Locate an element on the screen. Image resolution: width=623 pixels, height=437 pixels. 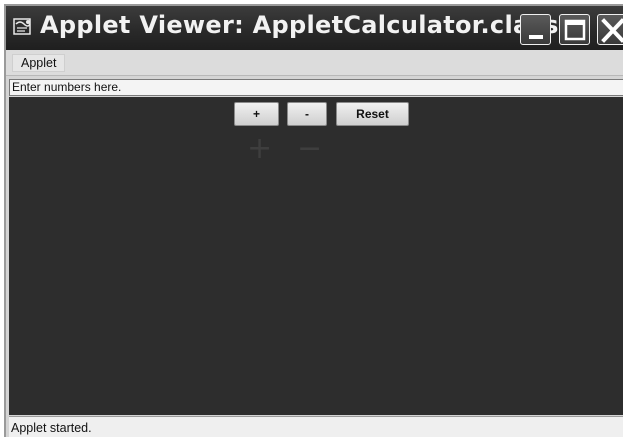
menu-bar: Applet is located at coordinates (314, 63).